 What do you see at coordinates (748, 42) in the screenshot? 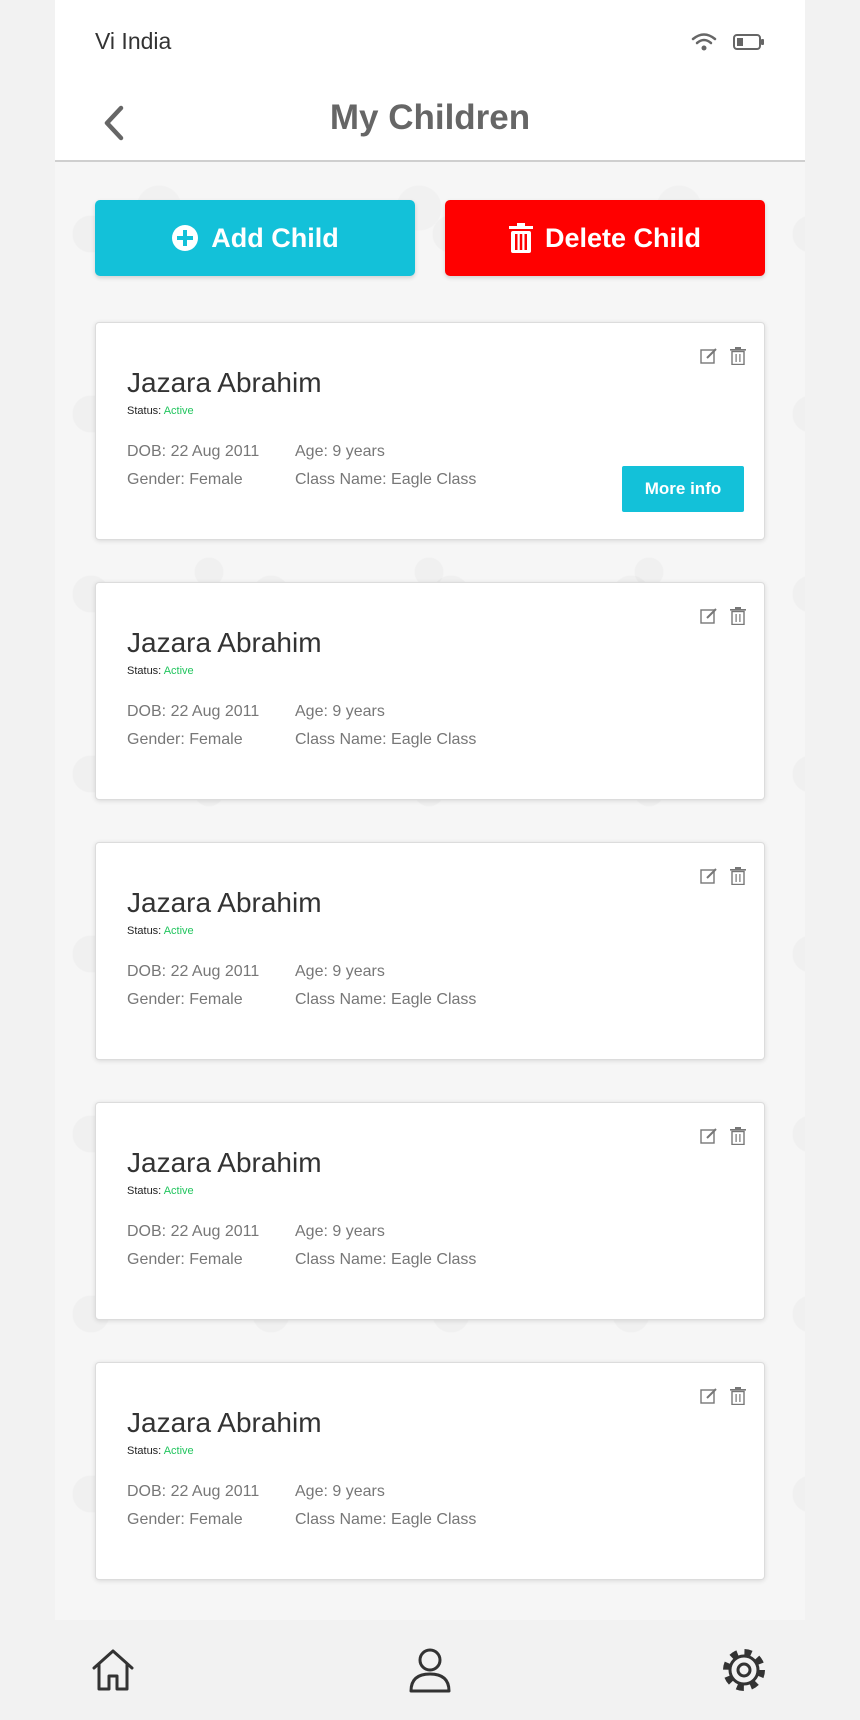
I see `battery-icon` at bounding box center [748, 42].